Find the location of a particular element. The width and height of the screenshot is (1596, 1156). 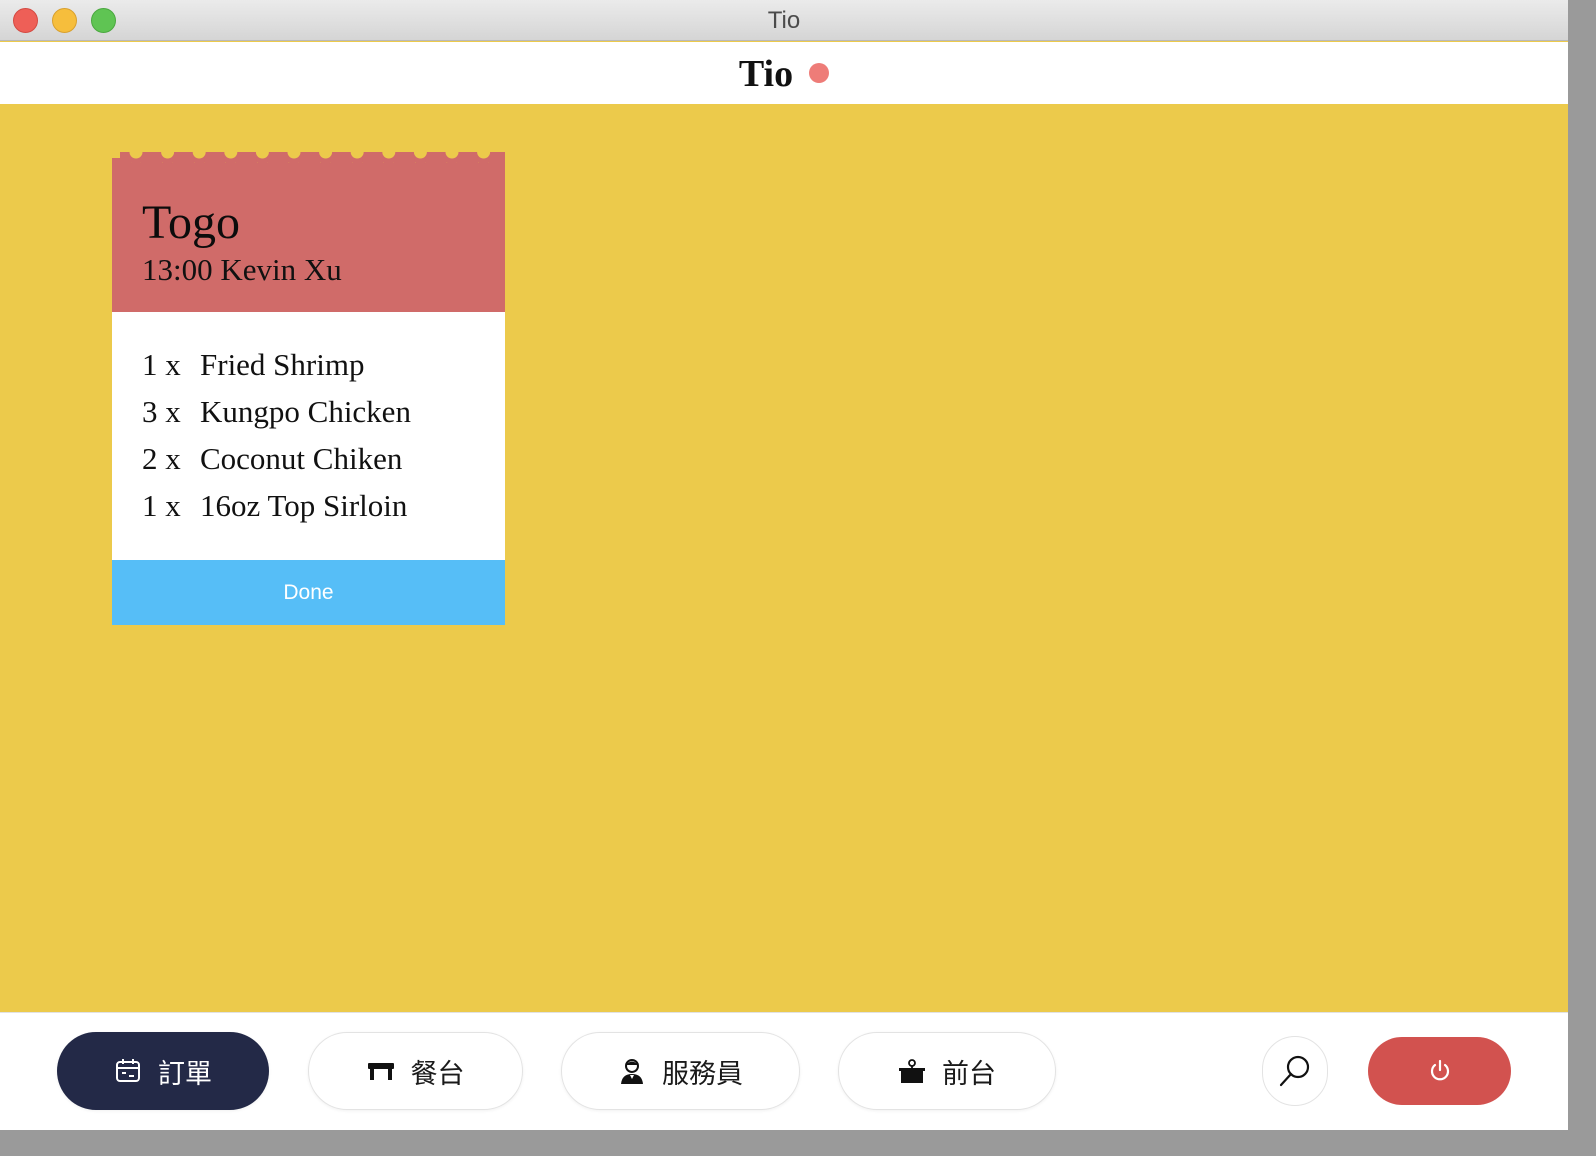

table-icon is located at coordinates (381, 1071).